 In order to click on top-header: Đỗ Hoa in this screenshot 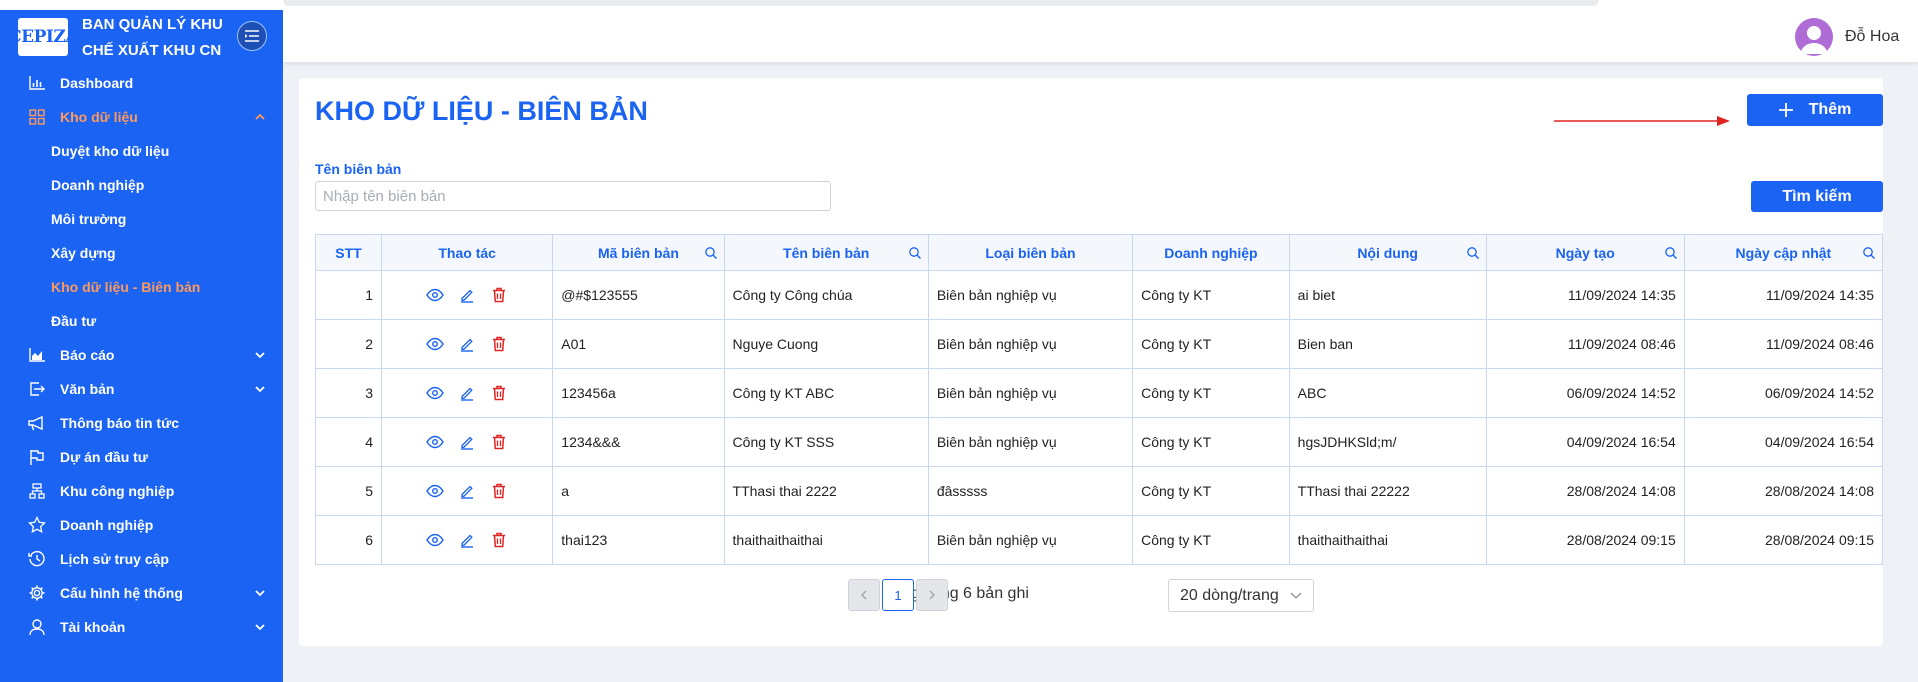, I will do `click(1100, 36)`.